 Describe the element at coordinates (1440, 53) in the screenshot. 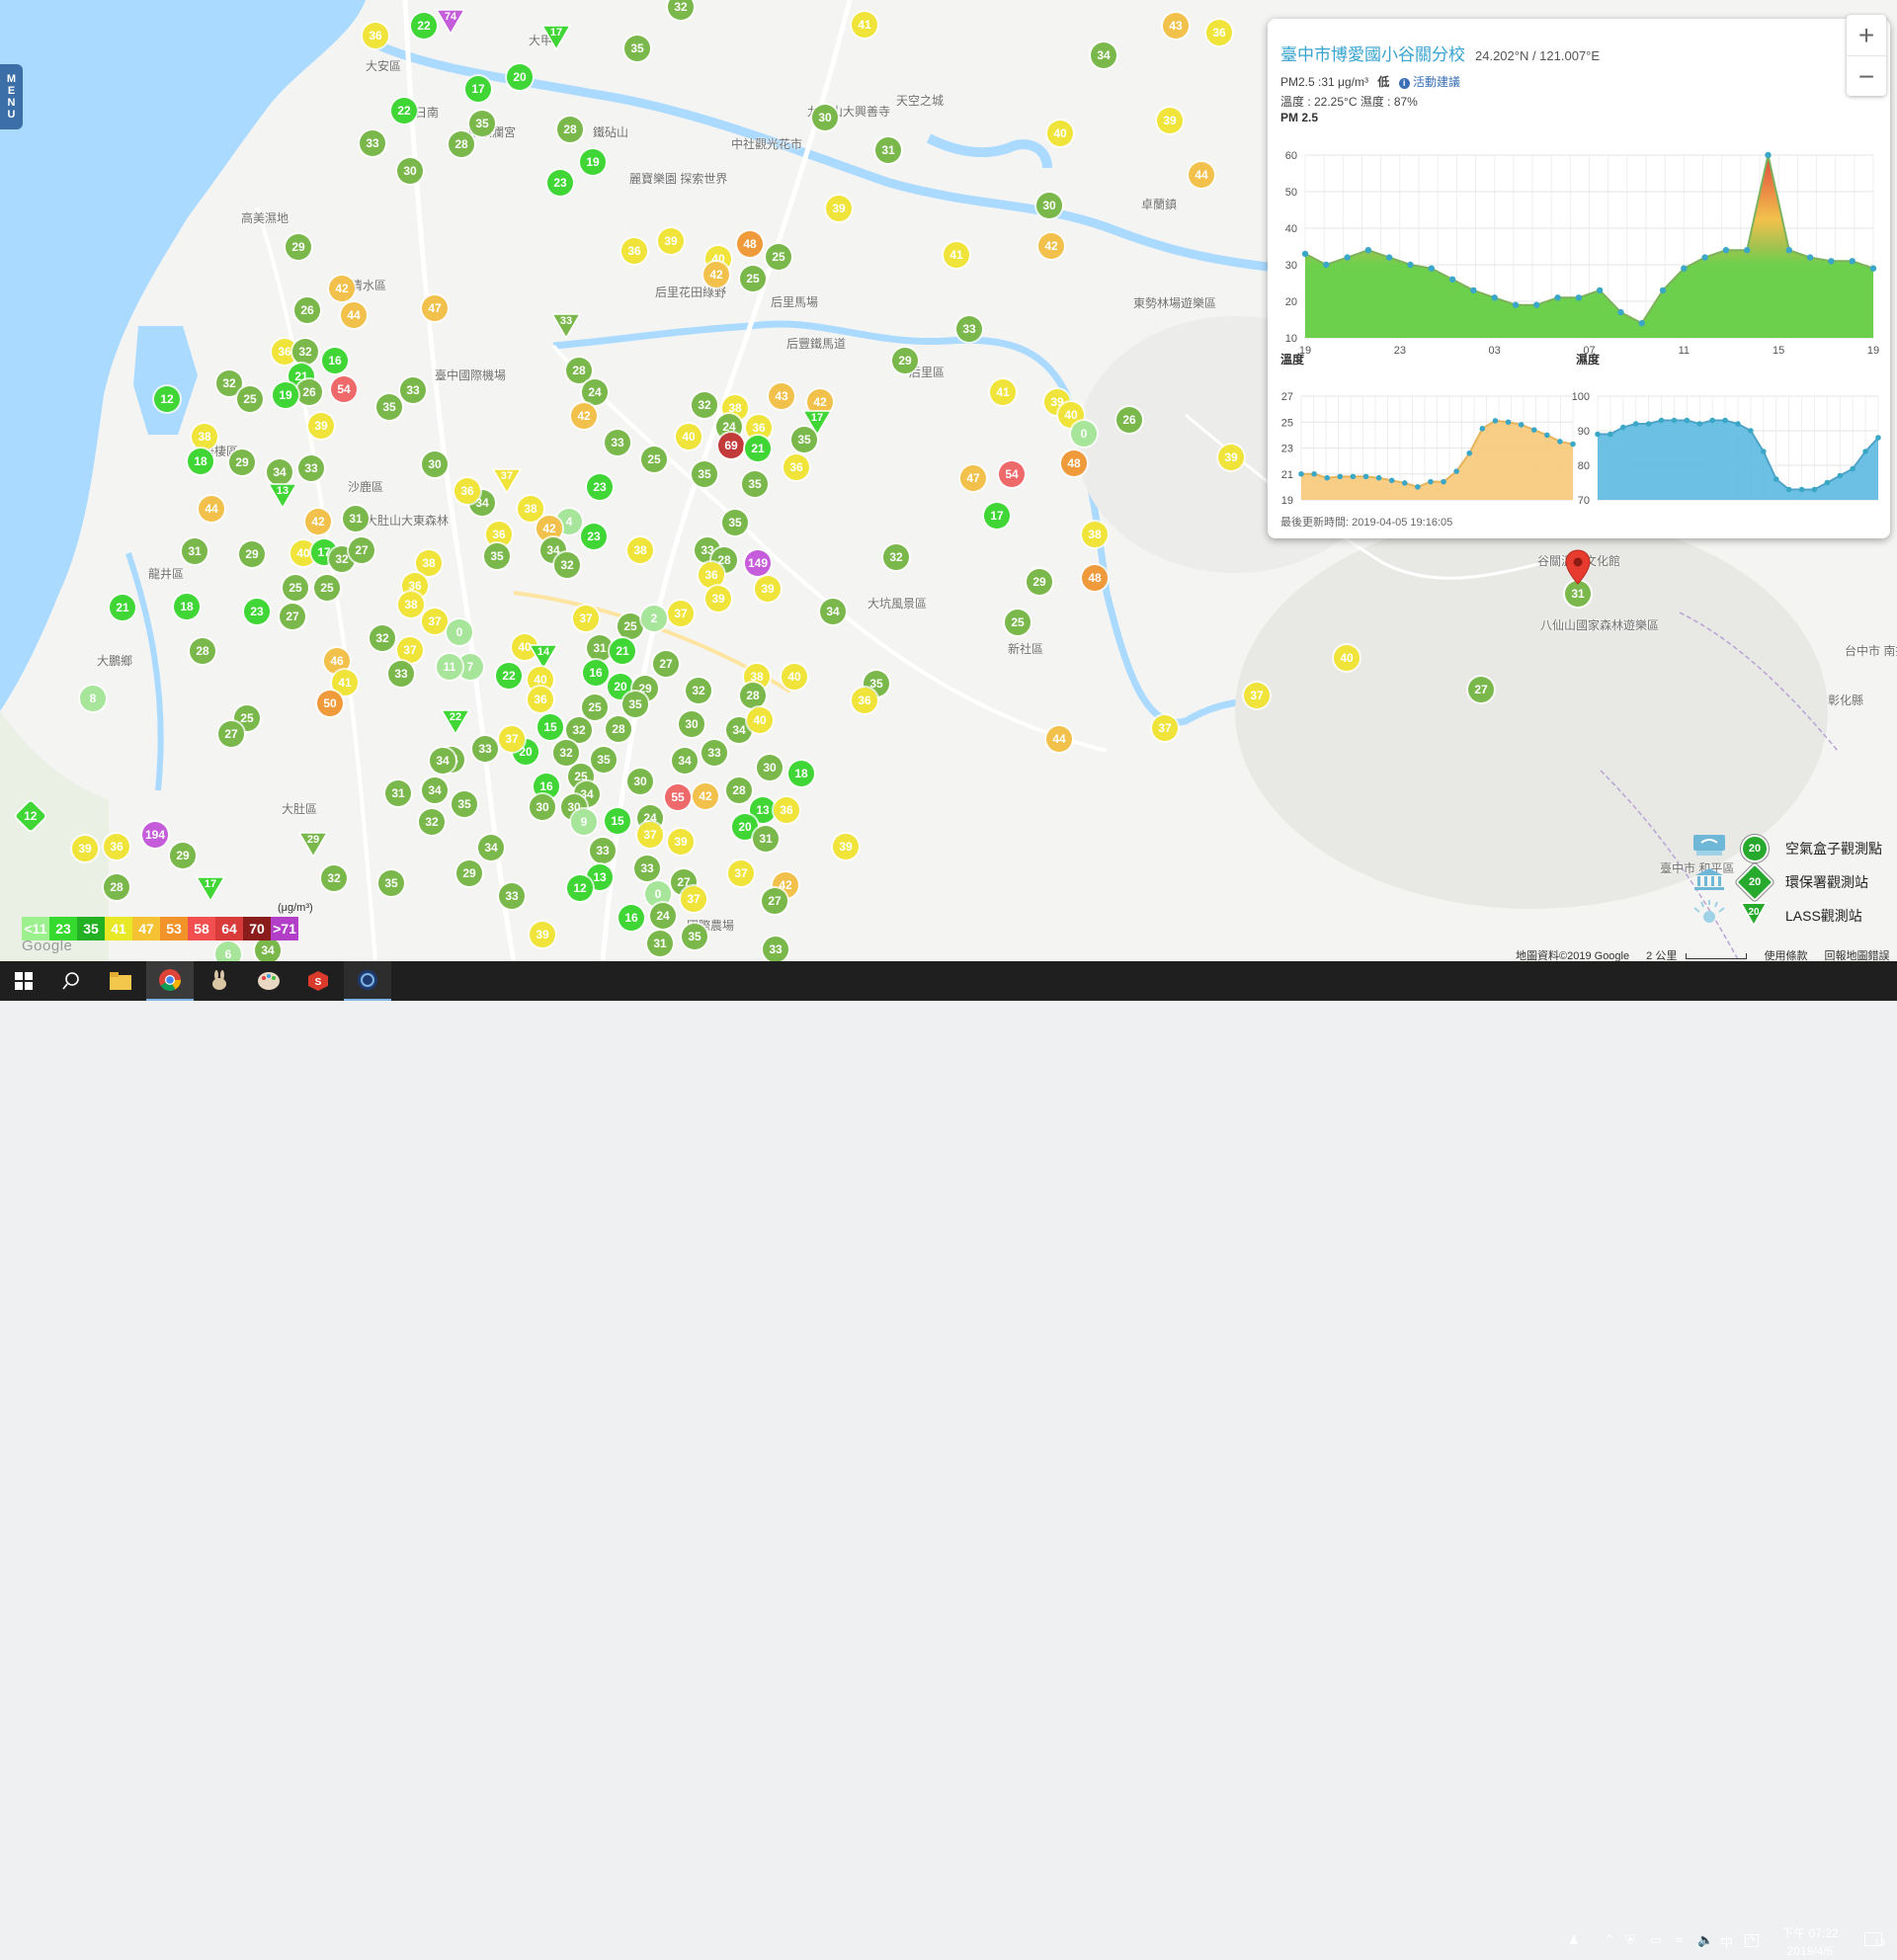

I see `station-title: 臺中市博愛國小谷關分校 24.202°N / 121.007°E` at that location.